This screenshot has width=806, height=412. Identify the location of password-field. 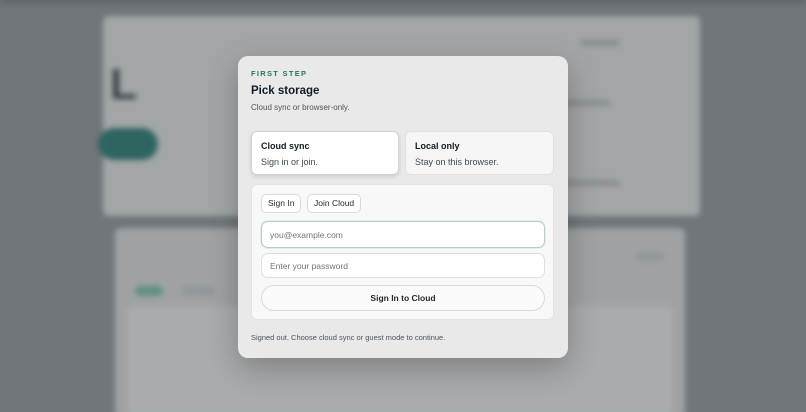
(403, 265).